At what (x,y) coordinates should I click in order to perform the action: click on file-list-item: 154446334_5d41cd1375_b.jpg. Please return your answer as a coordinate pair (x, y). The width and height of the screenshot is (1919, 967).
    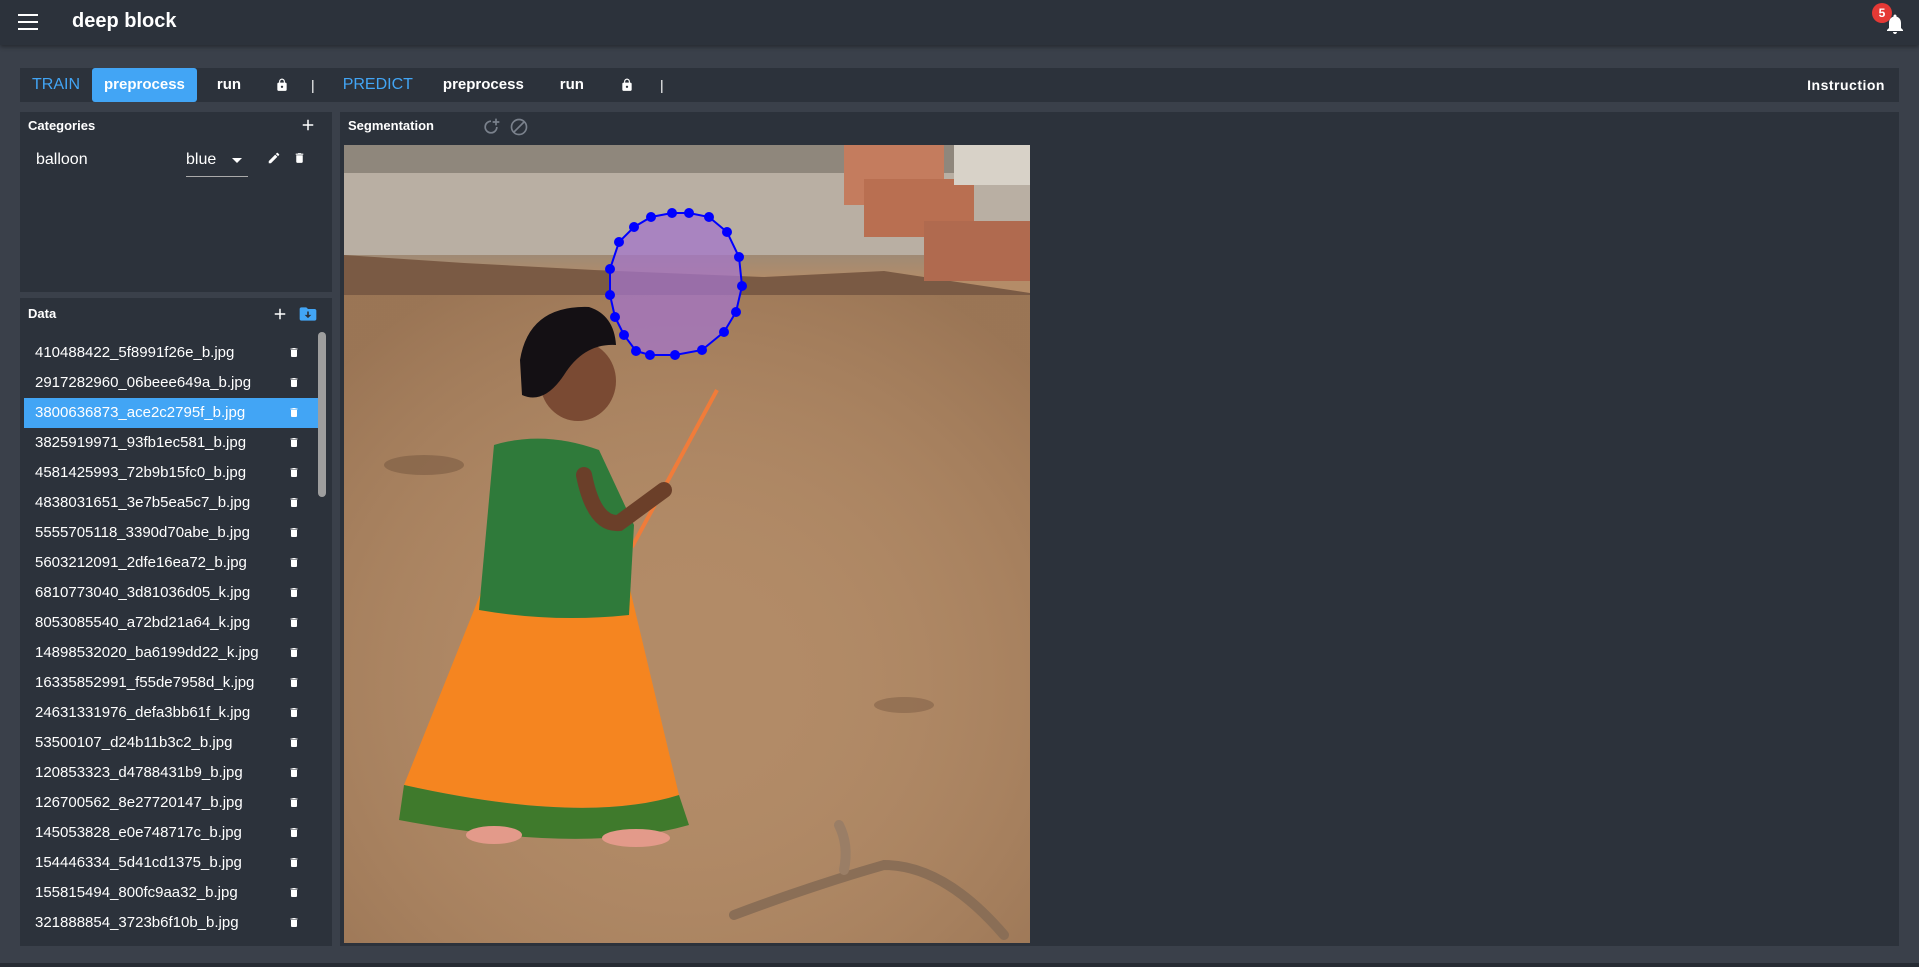
    Looking at the image, I should click on (171, 863).